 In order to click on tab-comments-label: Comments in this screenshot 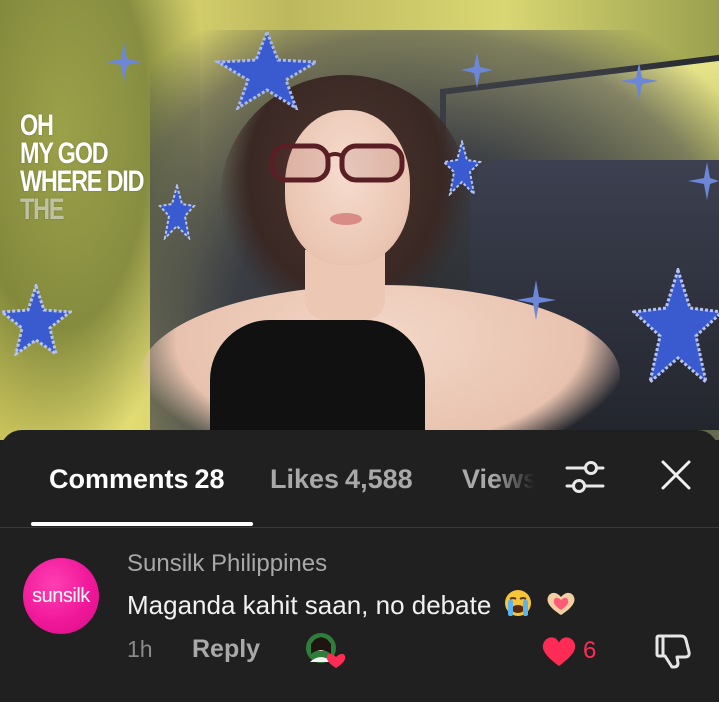, I will do `click(119, 479)`.